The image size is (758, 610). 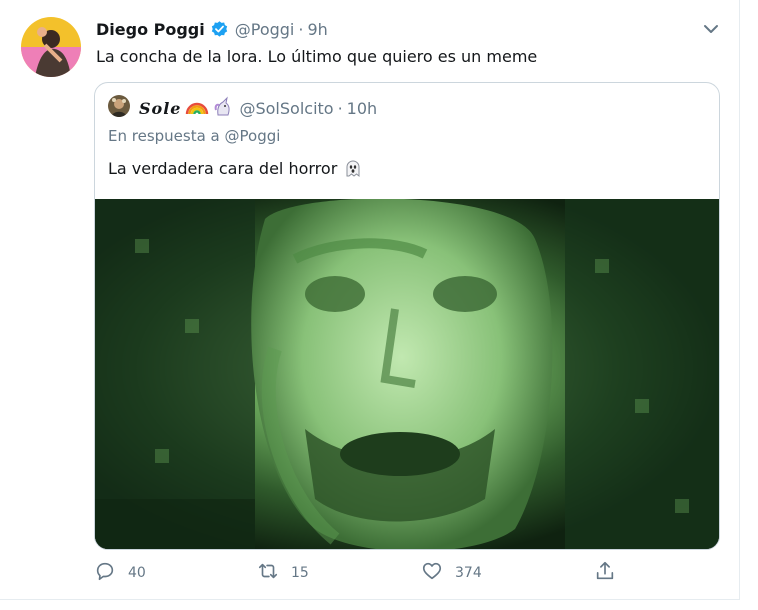 What do you see at coordinates (137, 573) in the screenshot?
I see `reply-count: 40` at bounding box center [137, 573].